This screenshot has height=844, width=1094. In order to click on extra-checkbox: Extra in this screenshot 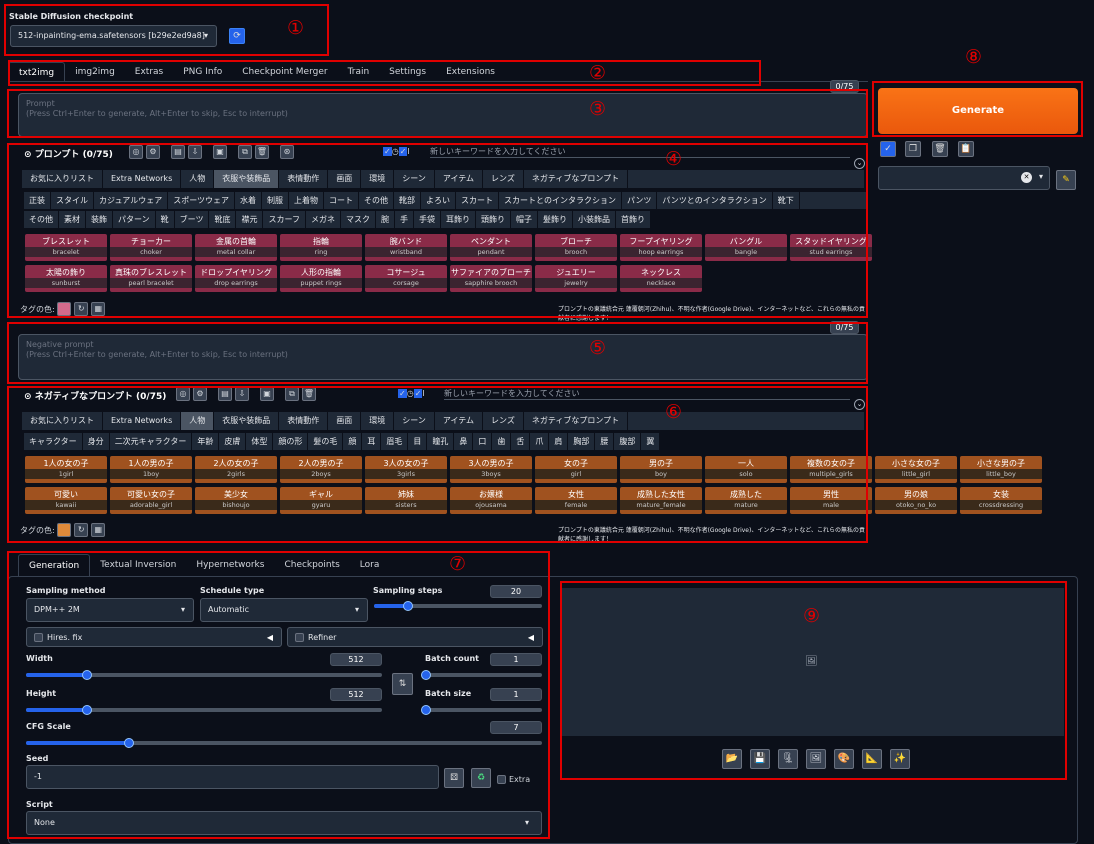, I will do `click(513, 779)`.